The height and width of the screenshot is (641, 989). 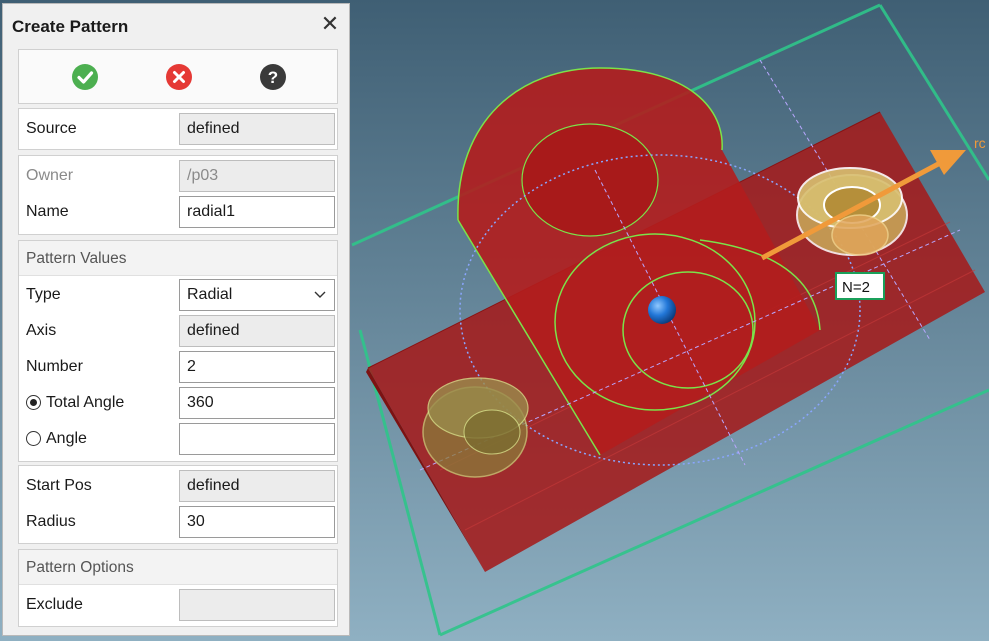 What do you see at coordinates (54, 604) in the screenshot?
I see `exclude-label: Exclude` at bounding box center [54, 604].